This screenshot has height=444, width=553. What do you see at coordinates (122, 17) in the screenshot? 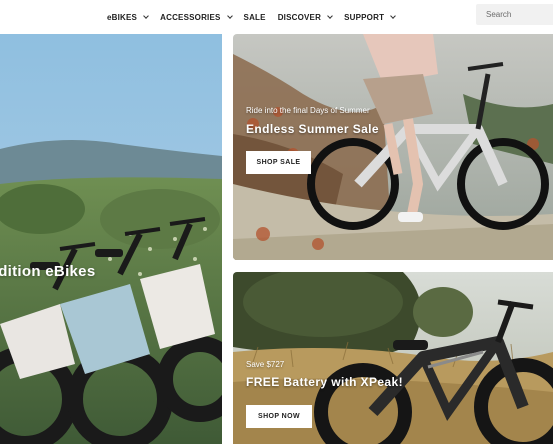
I see `nav-ebikes-label: eBIKES` at bounding box center [122, 17].